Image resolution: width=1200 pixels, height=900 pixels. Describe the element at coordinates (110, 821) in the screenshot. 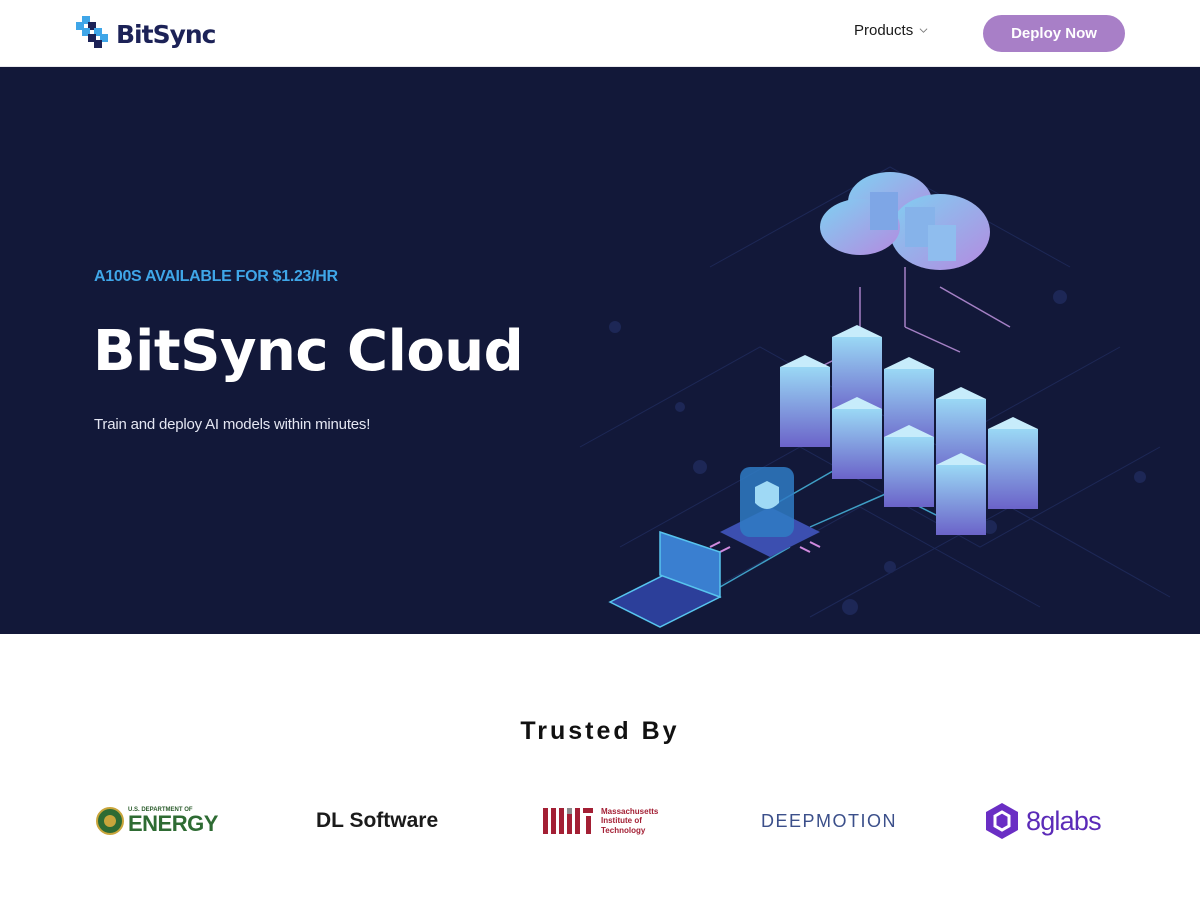

I see `doe-seal-icon` at that location.